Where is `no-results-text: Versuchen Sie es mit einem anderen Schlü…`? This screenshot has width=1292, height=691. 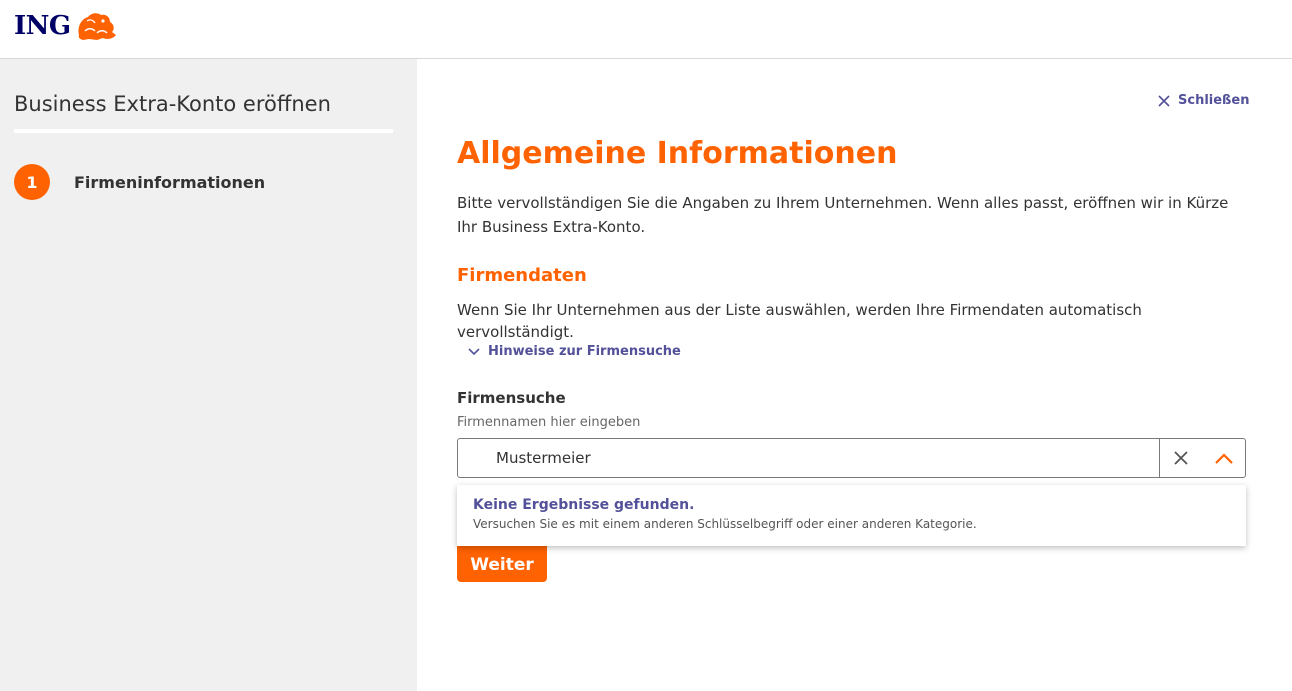 no-results-text: Versuchen Sie es mit einem anderen Schlü… is located at coordinates (725, 524).